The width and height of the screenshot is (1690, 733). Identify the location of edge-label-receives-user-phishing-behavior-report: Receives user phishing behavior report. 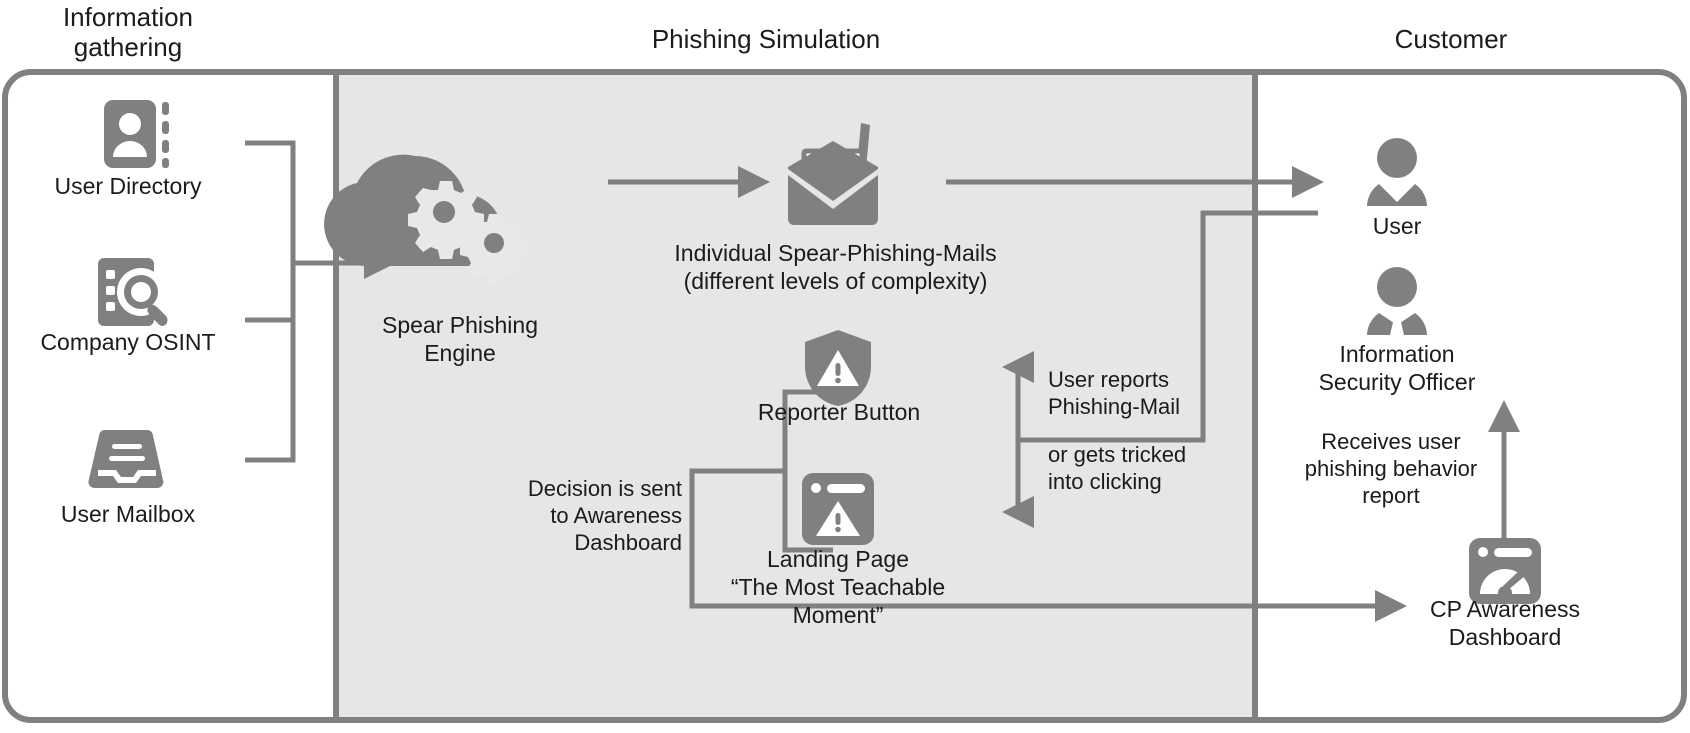
(1391, 468).